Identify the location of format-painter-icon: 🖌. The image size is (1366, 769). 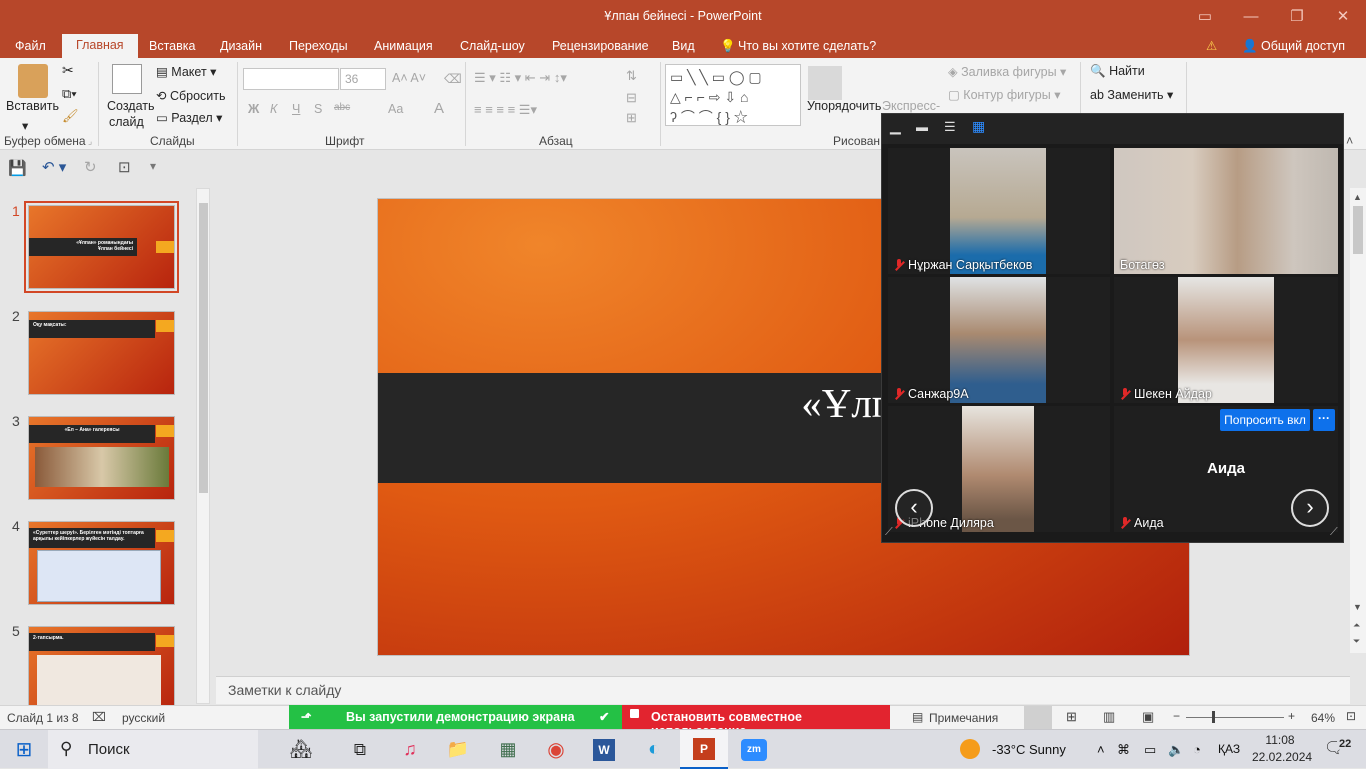
(70, 116).